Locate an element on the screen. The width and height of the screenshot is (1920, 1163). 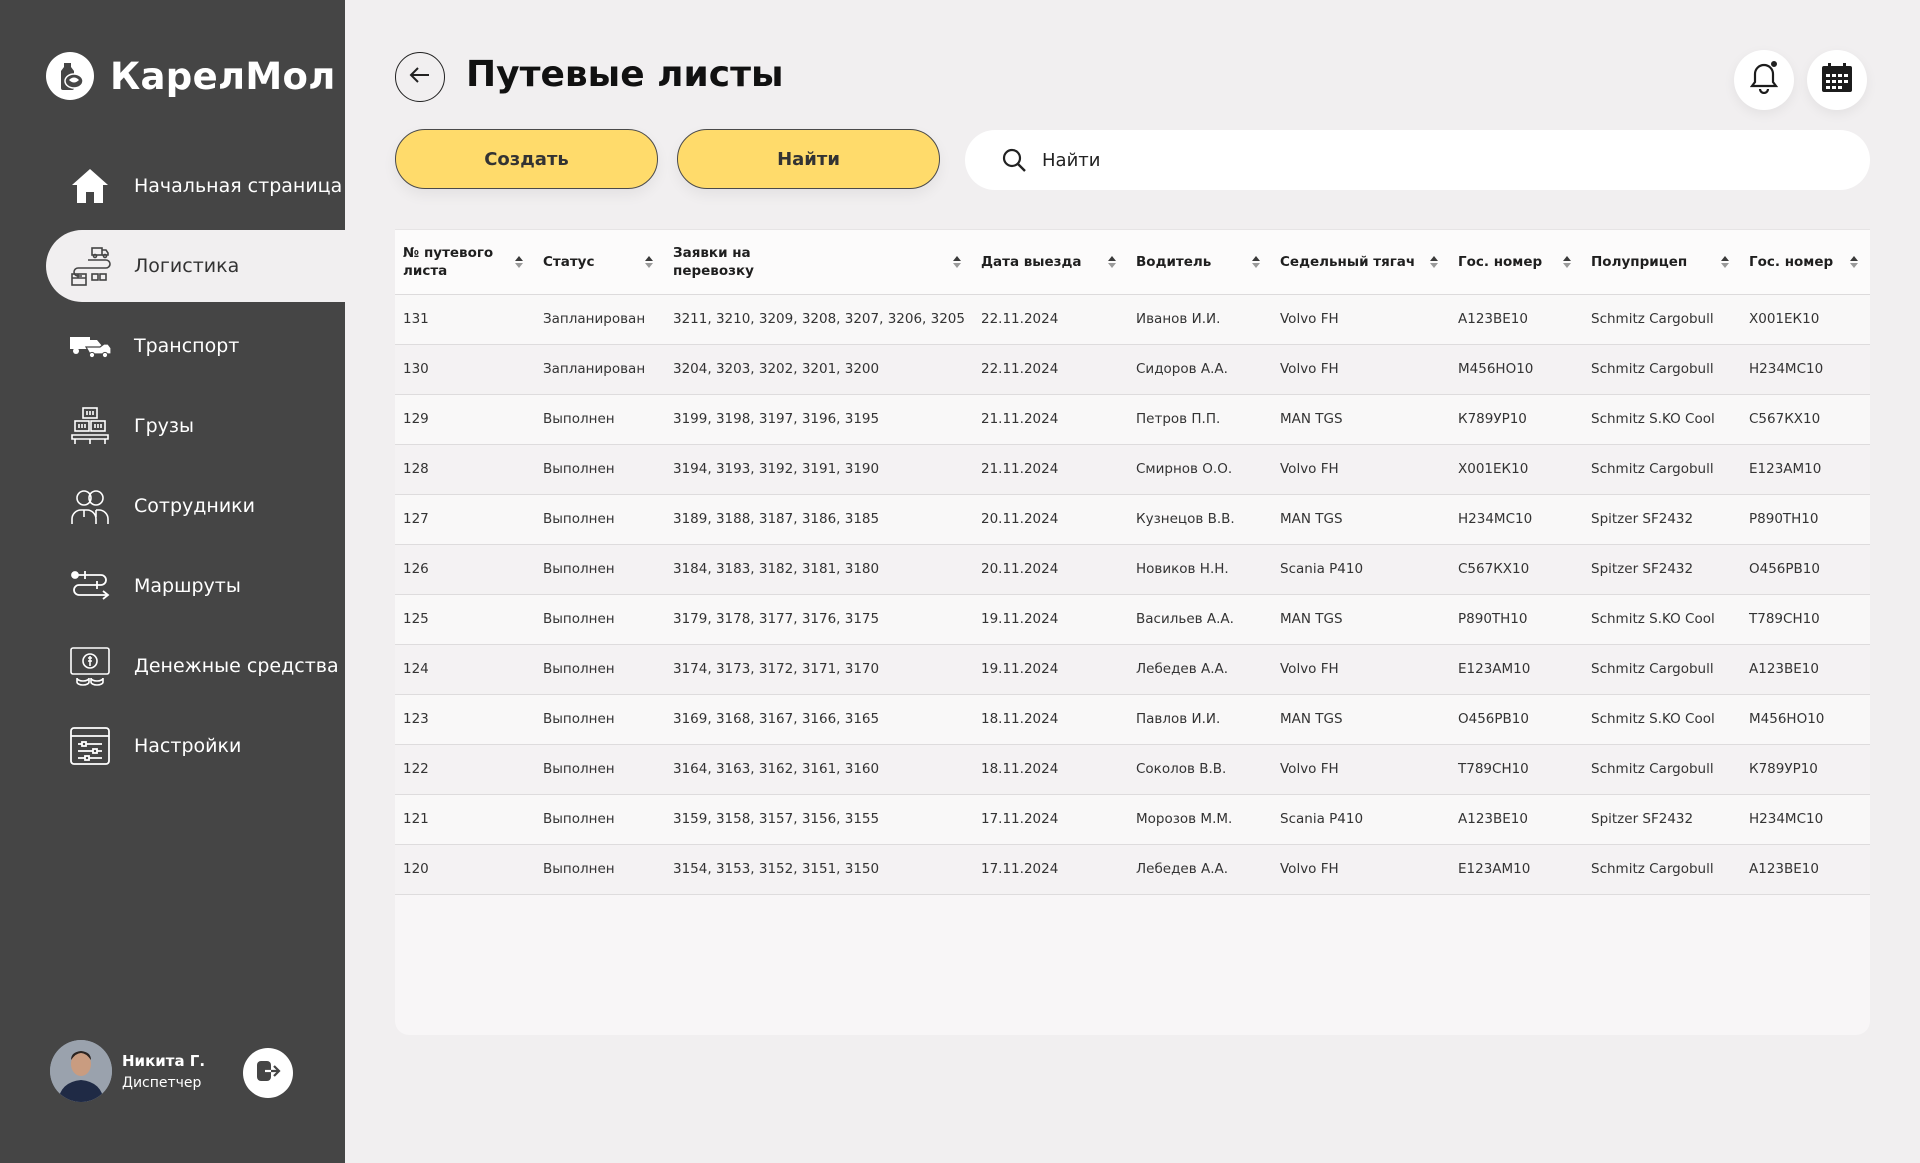
cell-waybill-number: 121 is located at coordinates (416, 819).